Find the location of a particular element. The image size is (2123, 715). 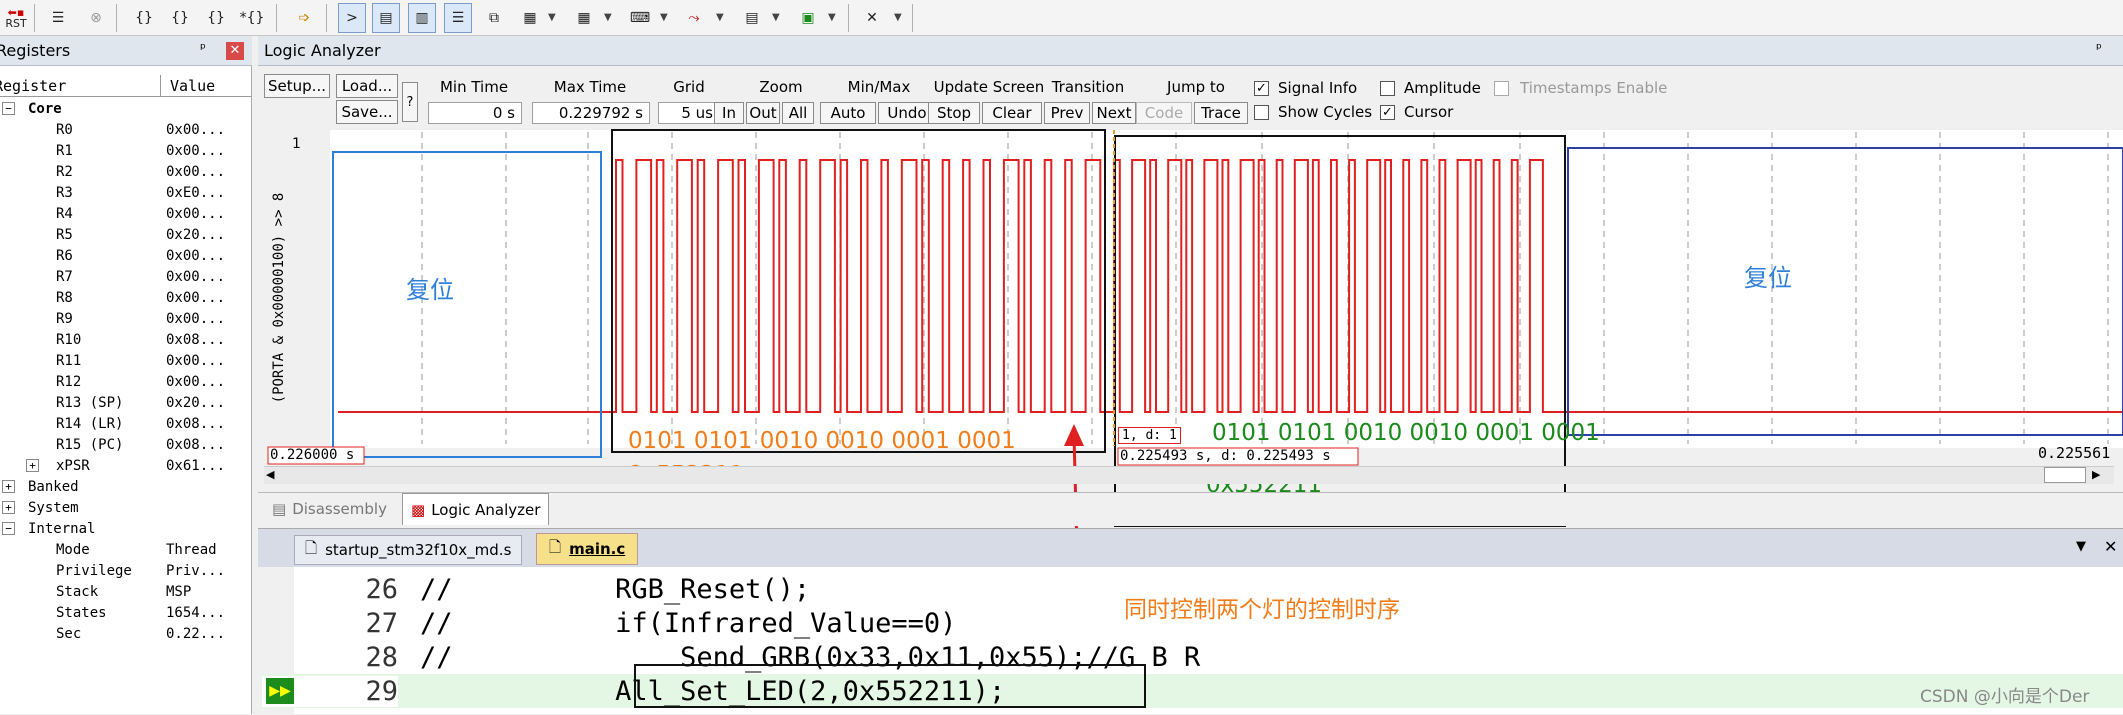

view-tabs: ▤ Disassembly ▩ Logic Analyzer is located at coordinates (1190, 509).